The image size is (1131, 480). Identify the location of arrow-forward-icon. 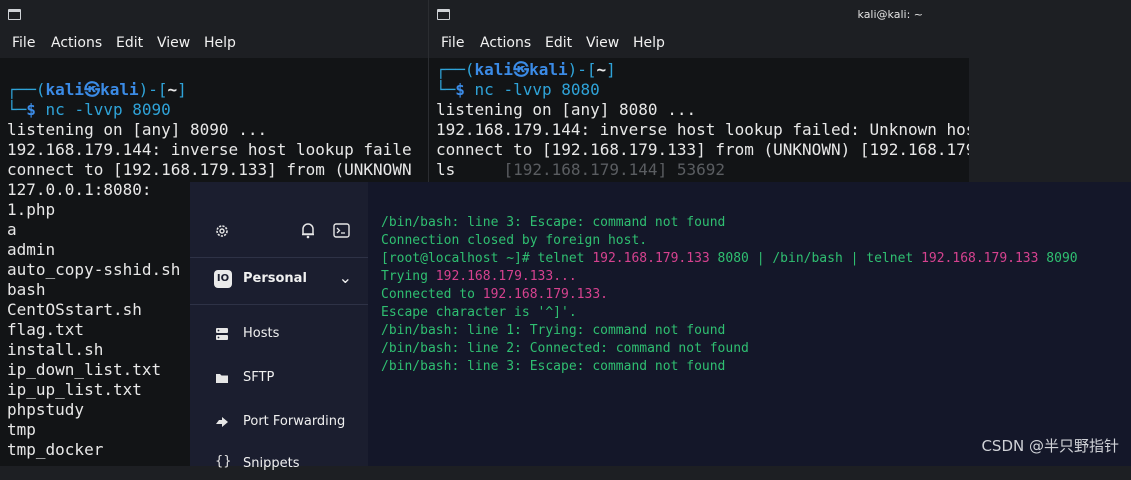
(222, 422).